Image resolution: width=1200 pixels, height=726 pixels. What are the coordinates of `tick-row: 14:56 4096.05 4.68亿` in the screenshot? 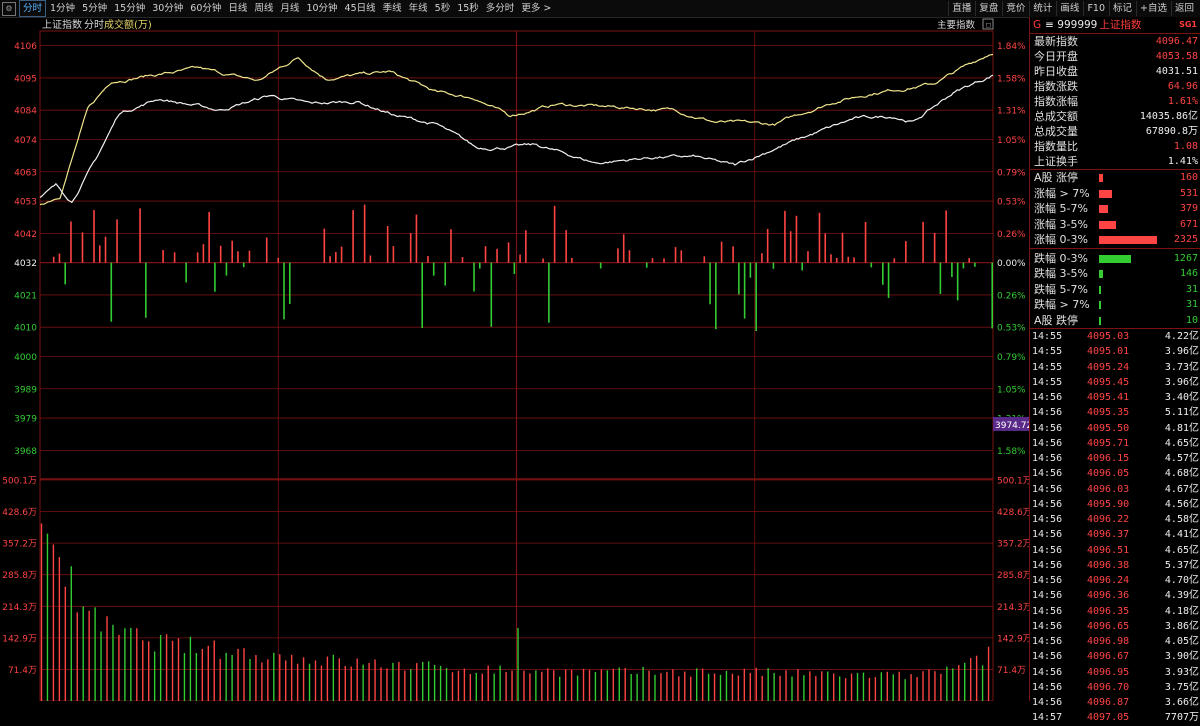 It's located at (1115, 473).